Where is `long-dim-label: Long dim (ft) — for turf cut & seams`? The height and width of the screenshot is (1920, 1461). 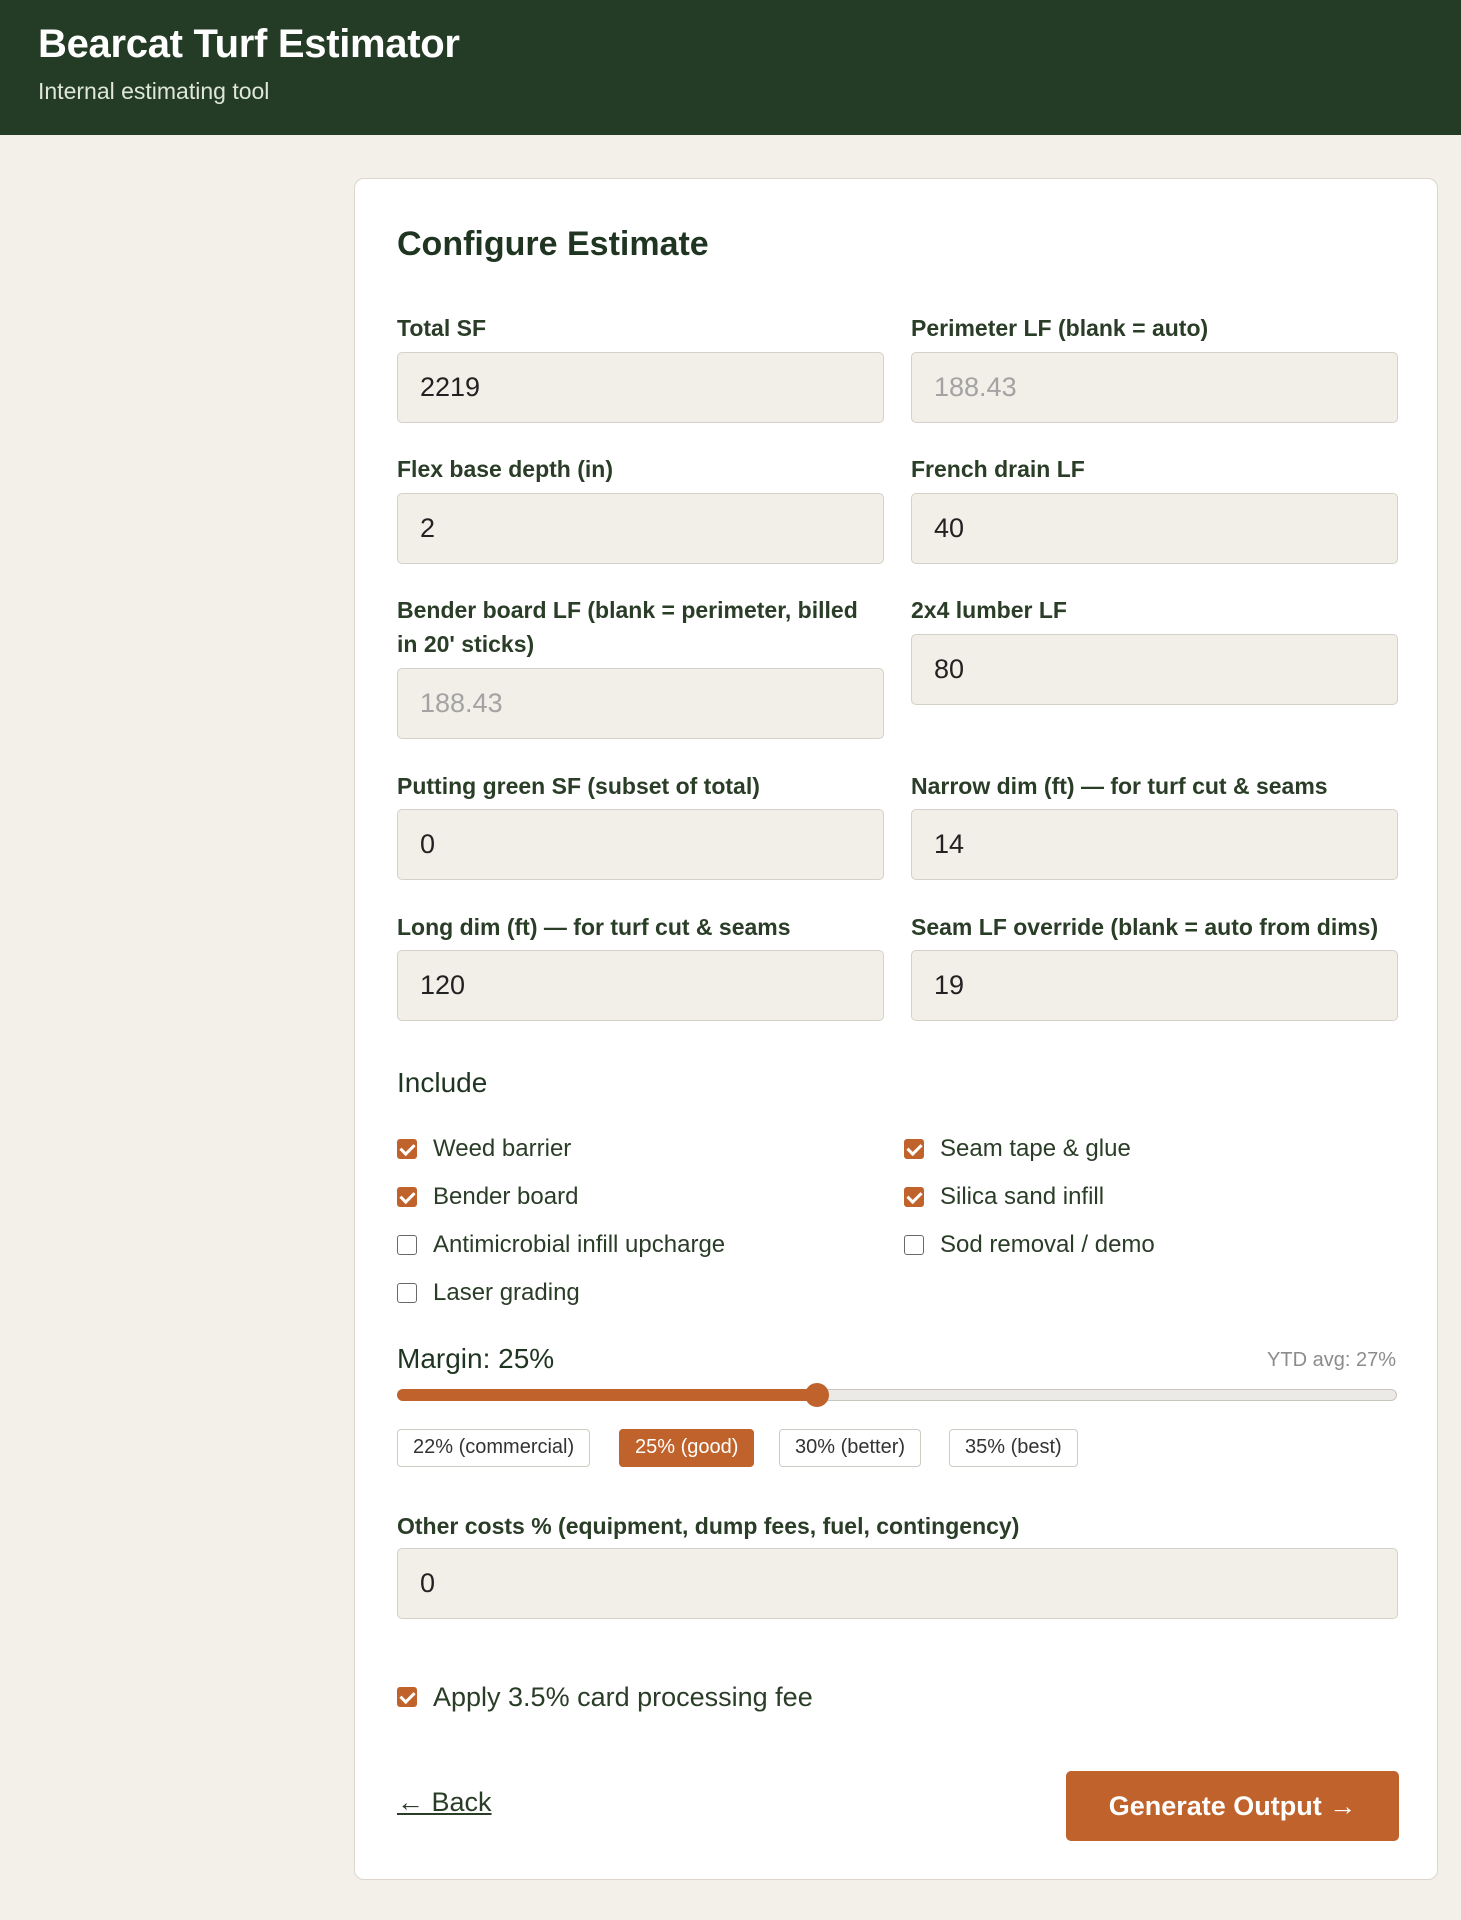 long-dim-label: Long dim (ft) — for turf cut & seams is located at coordinates (594, 927).